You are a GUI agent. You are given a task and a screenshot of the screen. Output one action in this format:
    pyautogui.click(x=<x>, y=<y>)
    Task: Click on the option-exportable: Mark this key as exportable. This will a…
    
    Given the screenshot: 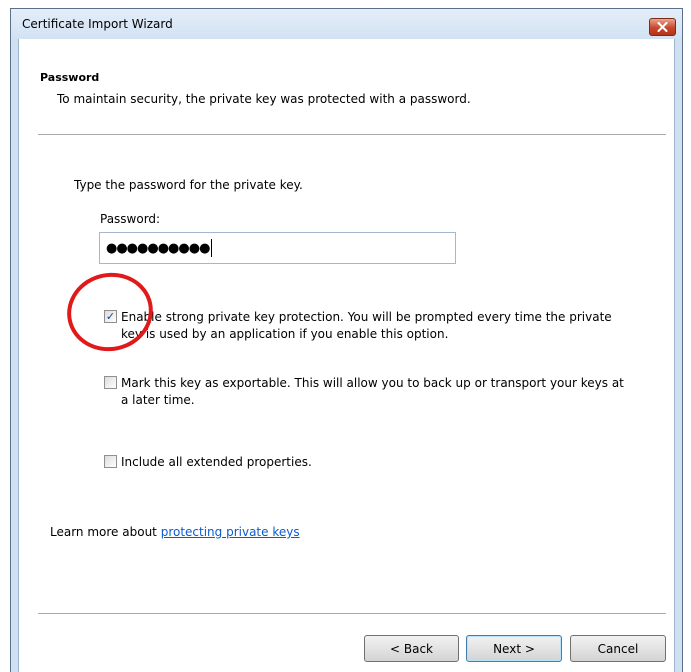 What is the action you would take?
    pyautogui.click(x=364, y=392)
    